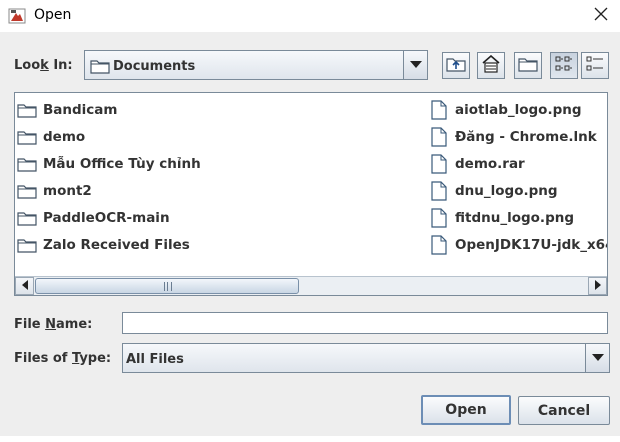  I want to click on chevron-left-icon, so click(25, 286).